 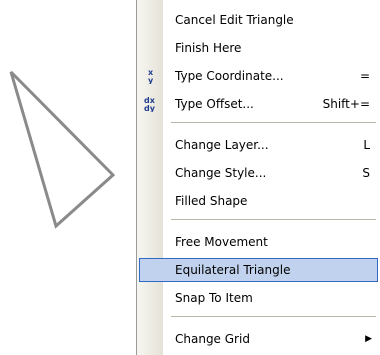 I want to click on menu-item-change-grid: Change Grid ▶, so click(x=258, y=339).